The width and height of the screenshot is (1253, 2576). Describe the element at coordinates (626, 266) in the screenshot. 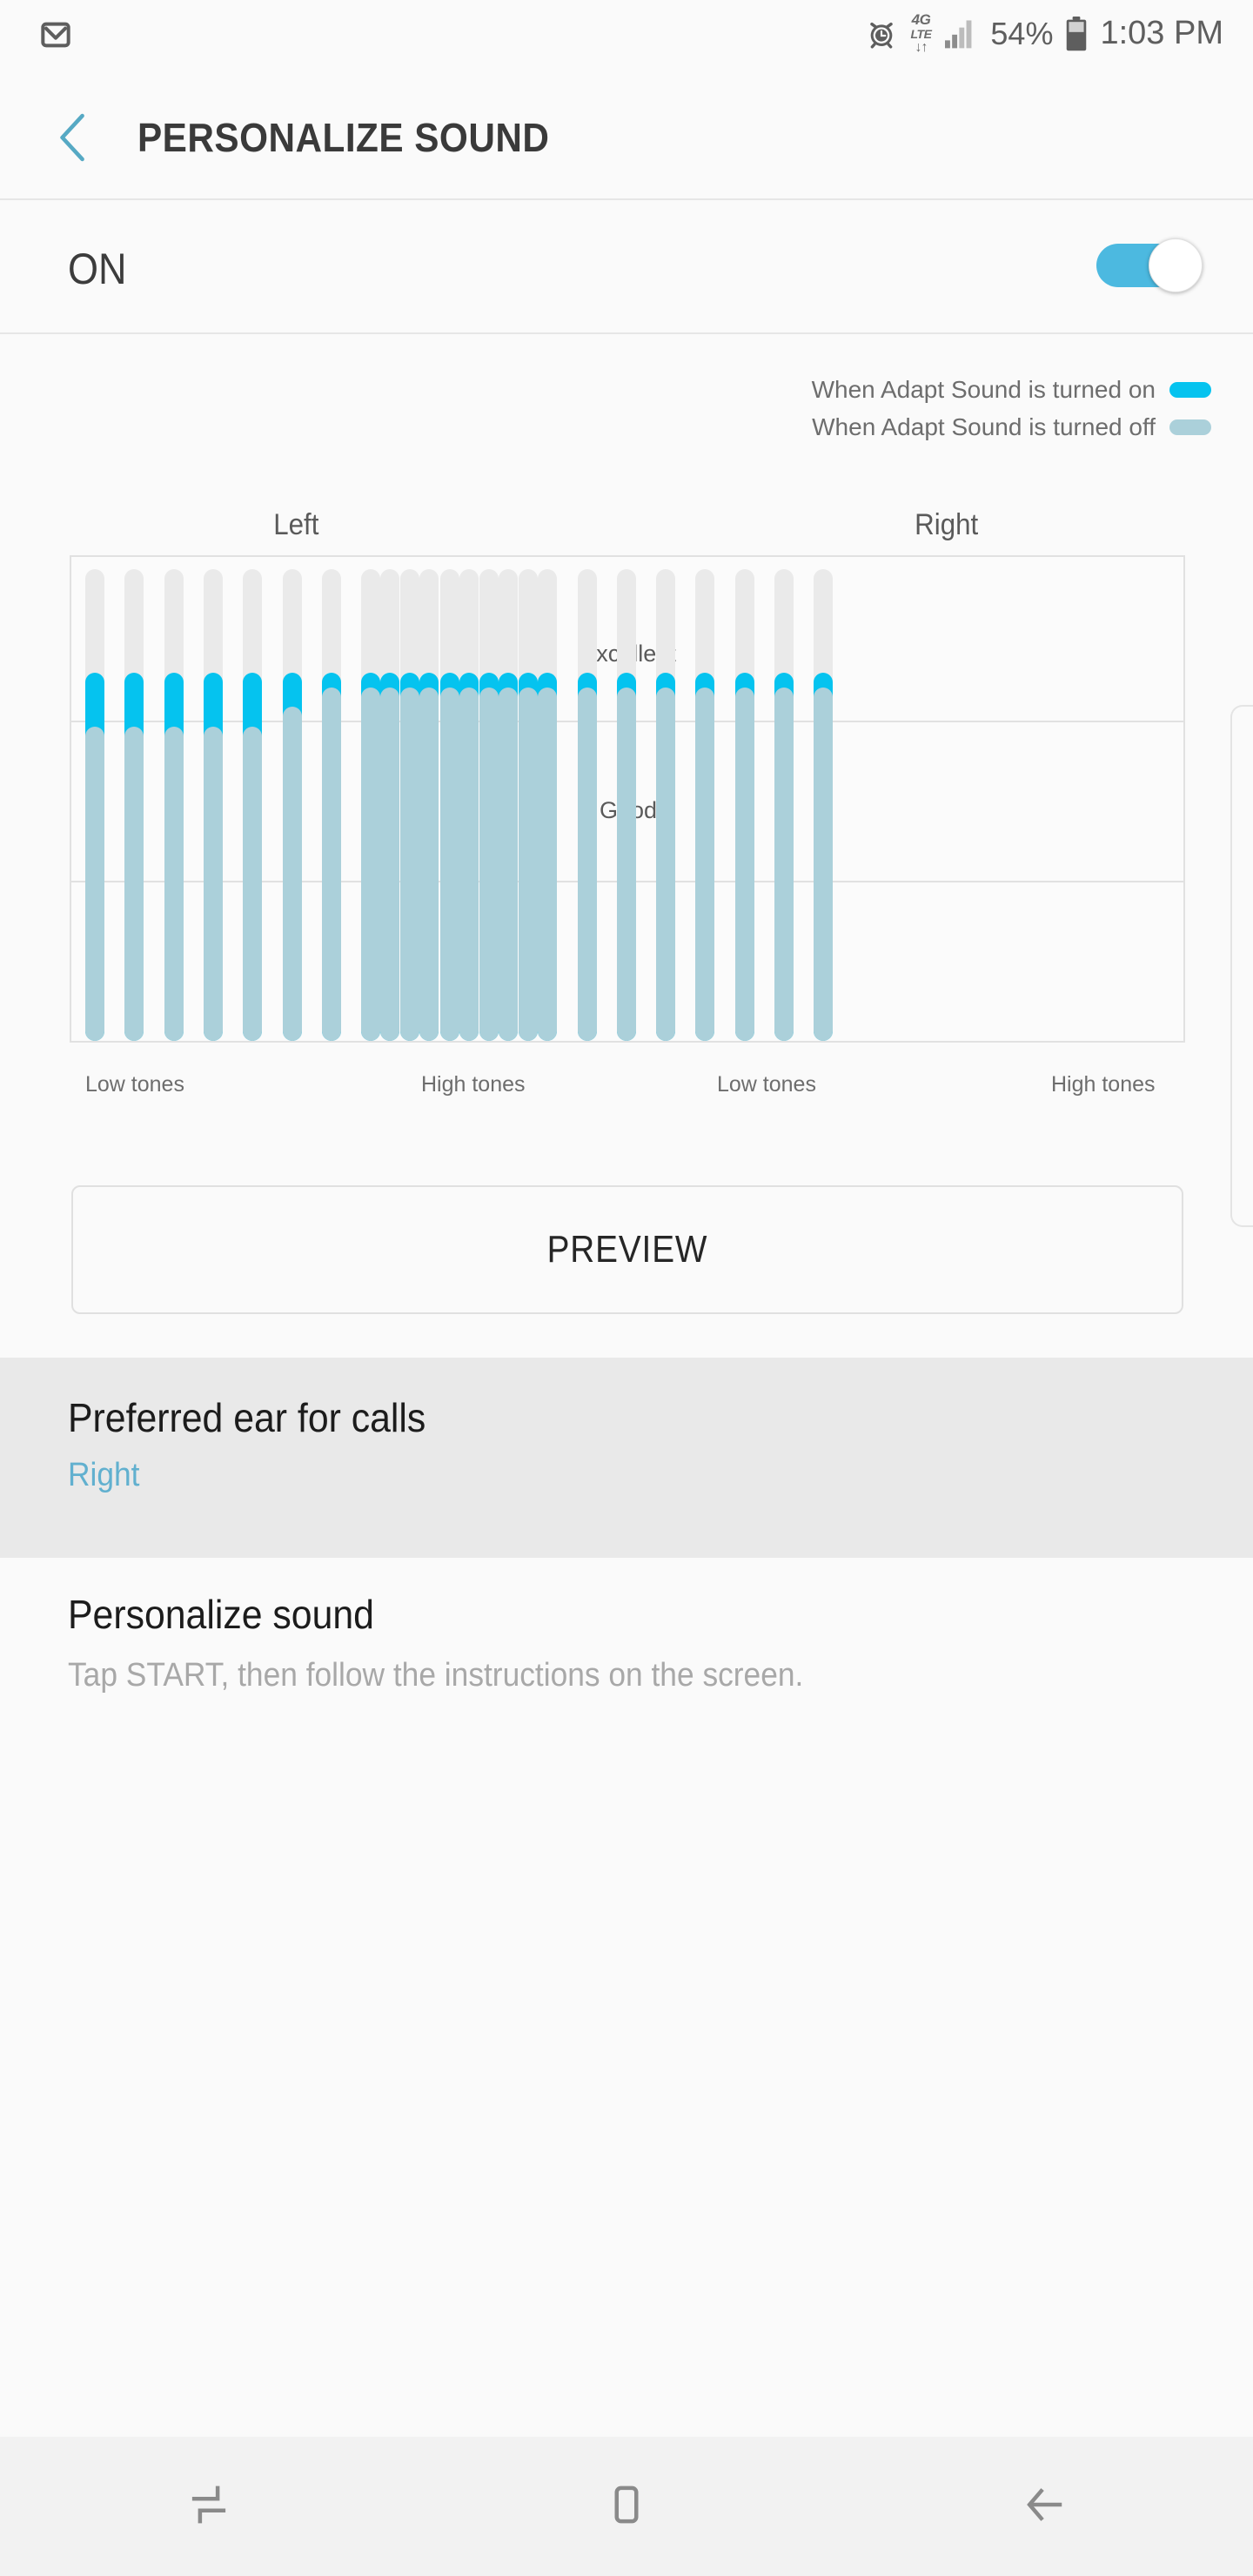

I see `adapt-sound-toggle-row: ON` at that location.